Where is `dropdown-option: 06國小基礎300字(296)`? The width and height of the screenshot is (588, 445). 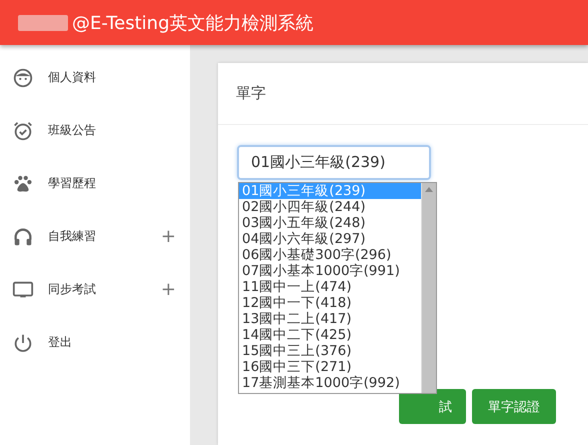 dropdown-option: 06國小基礎300字(296) is located at coordinates (330, 255).